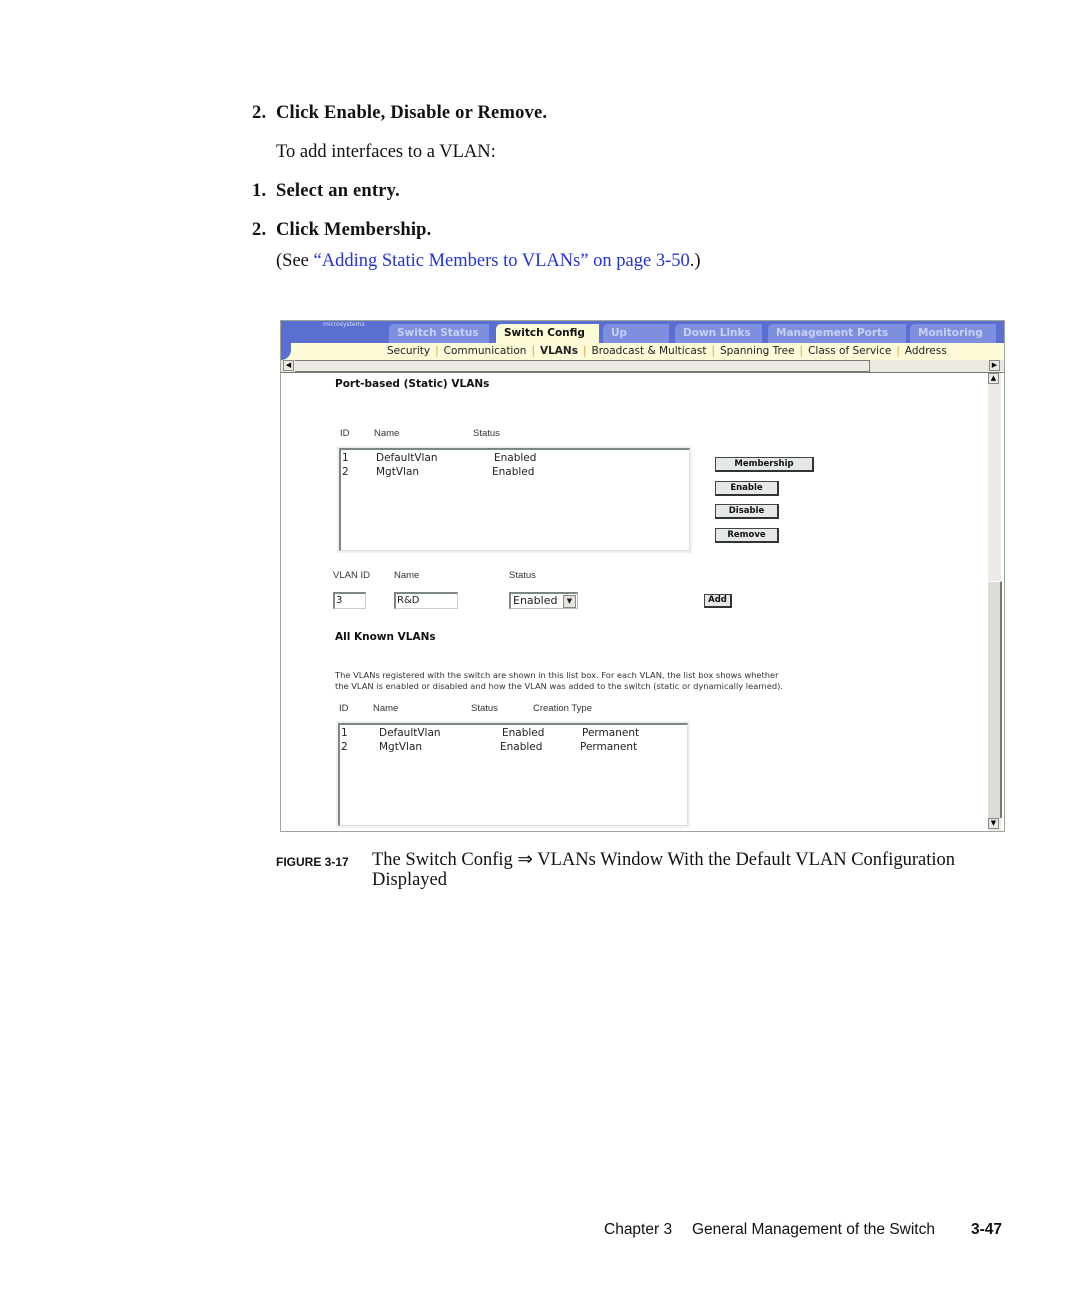 The width and height of the screenshot is (1080, 1296). Describe the element at coordinates (295, 261) in the screenshot. I see `see-prefix: (See` at that location.